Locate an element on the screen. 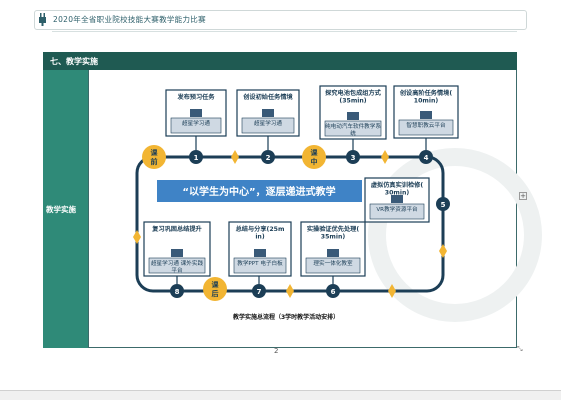 This screenshot has height=400, width=561. step-8: 复习巩固总结提升超星学习通 课外实践平台8 is located at coordinates (177, 259).